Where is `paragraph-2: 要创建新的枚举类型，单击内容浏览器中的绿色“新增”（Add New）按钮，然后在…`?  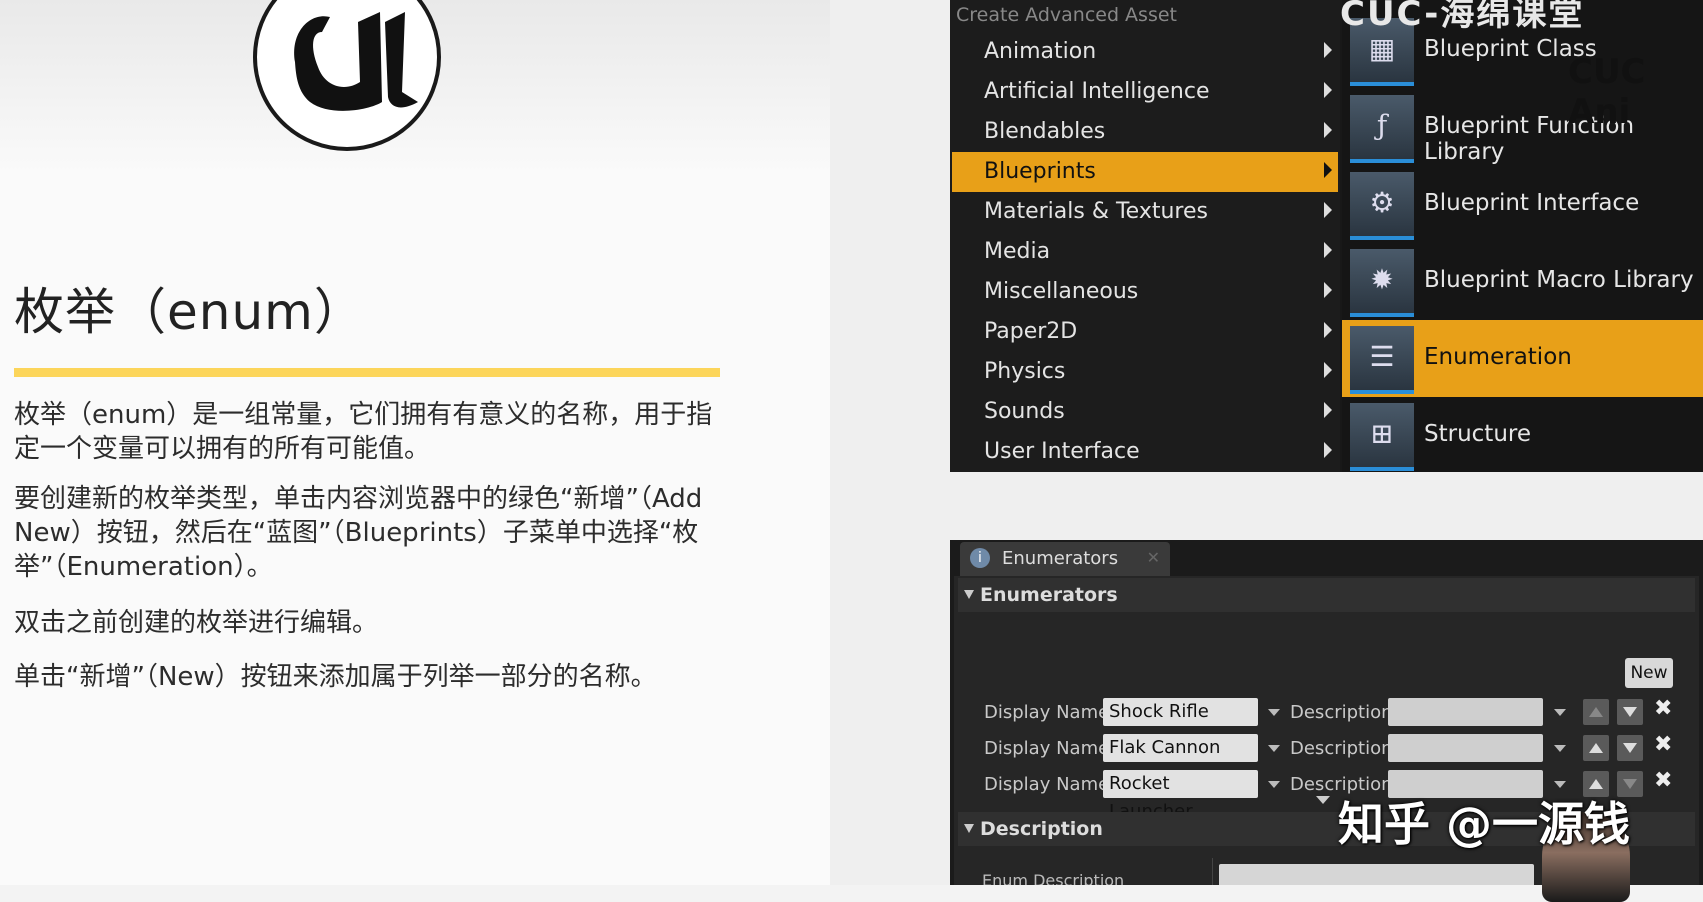 paragraph-2: 要创建新的枚举类型，单击内容浏览器中的绿色“新增”（Add New）按钮，然后在… is located at coordinates (358, 533).